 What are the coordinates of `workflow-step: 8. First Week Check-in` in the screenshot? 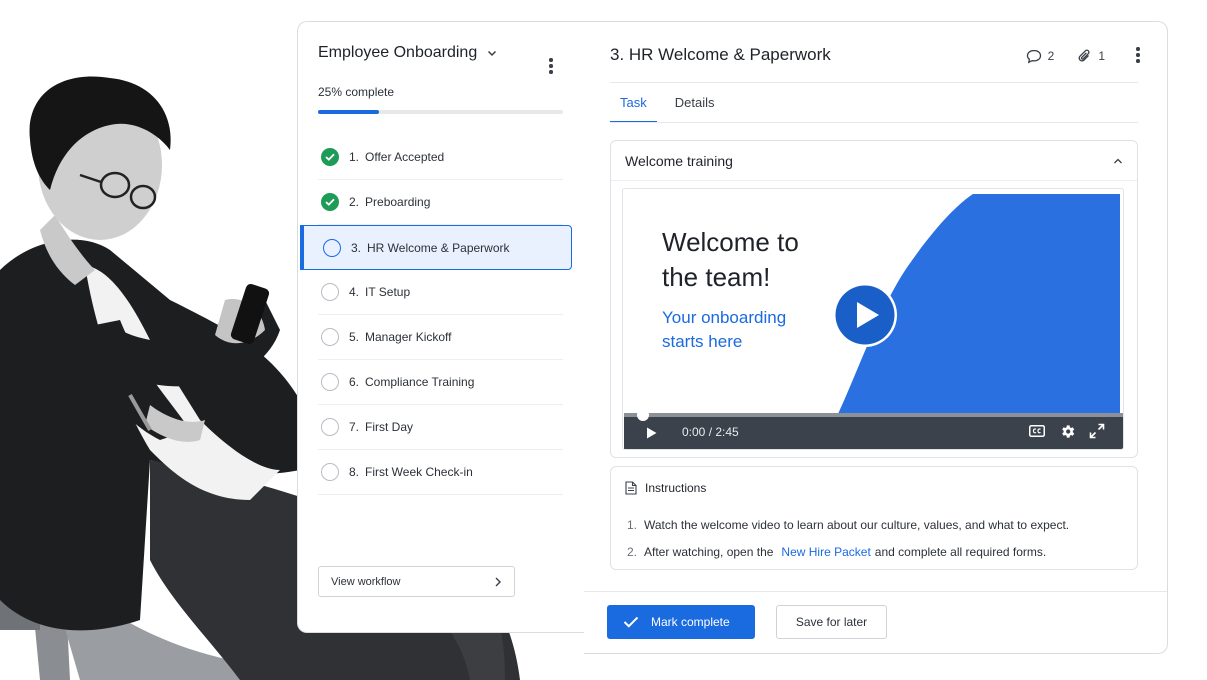 It's located at (440, 472).